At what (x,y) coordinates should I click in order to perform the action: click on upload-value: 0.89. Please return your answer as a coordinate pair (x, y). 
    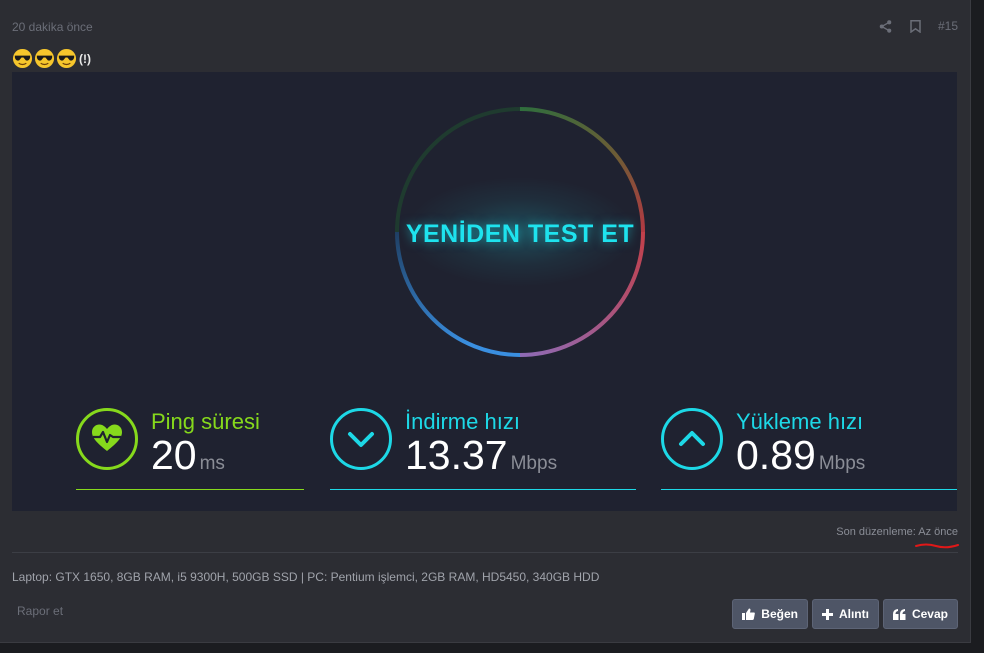
    Looking at the image, I should click on (776, 455).